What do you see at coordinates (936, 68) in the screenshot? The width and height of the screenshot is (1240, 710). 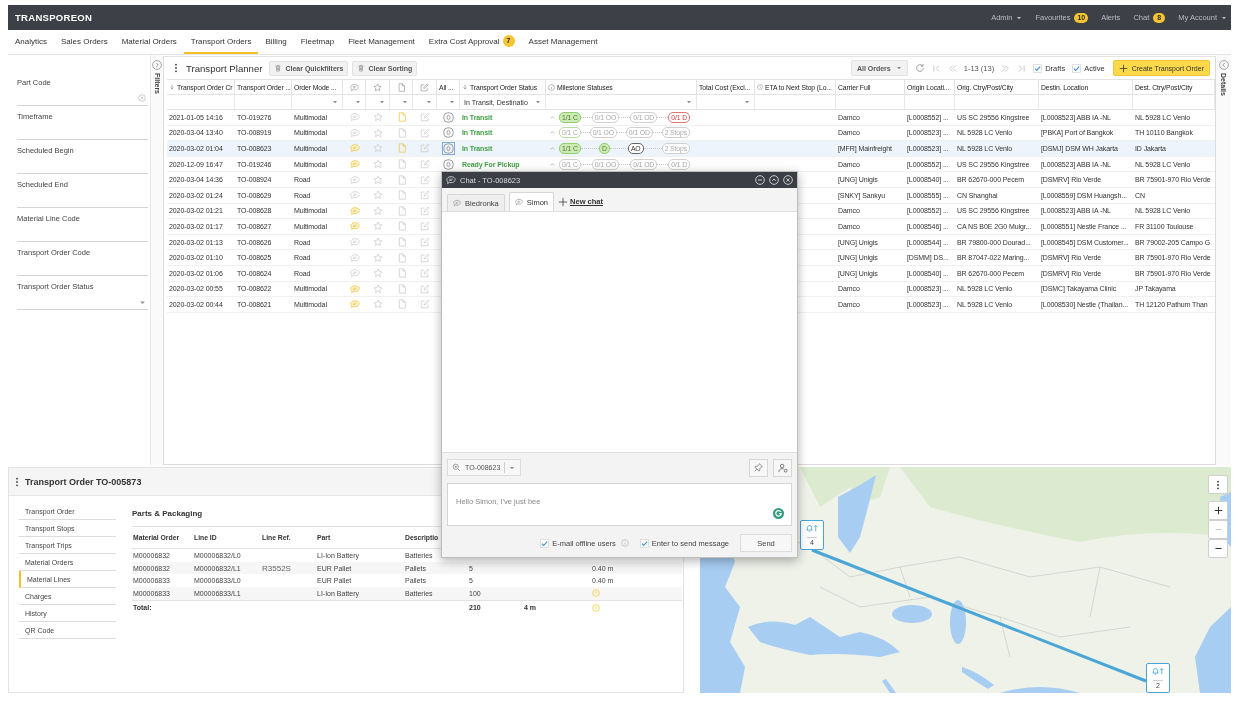 I see `first-page-icon` at bounding box center [936, 68].